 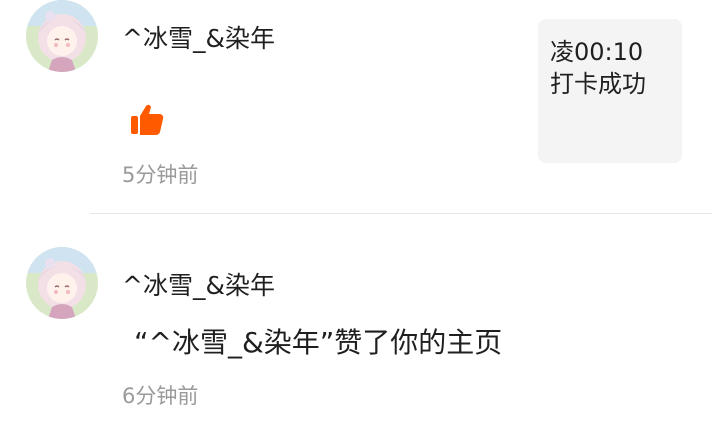 I want to click on post-preview-card: 凌00:10 打卡成功, so click(x=610, y=91).